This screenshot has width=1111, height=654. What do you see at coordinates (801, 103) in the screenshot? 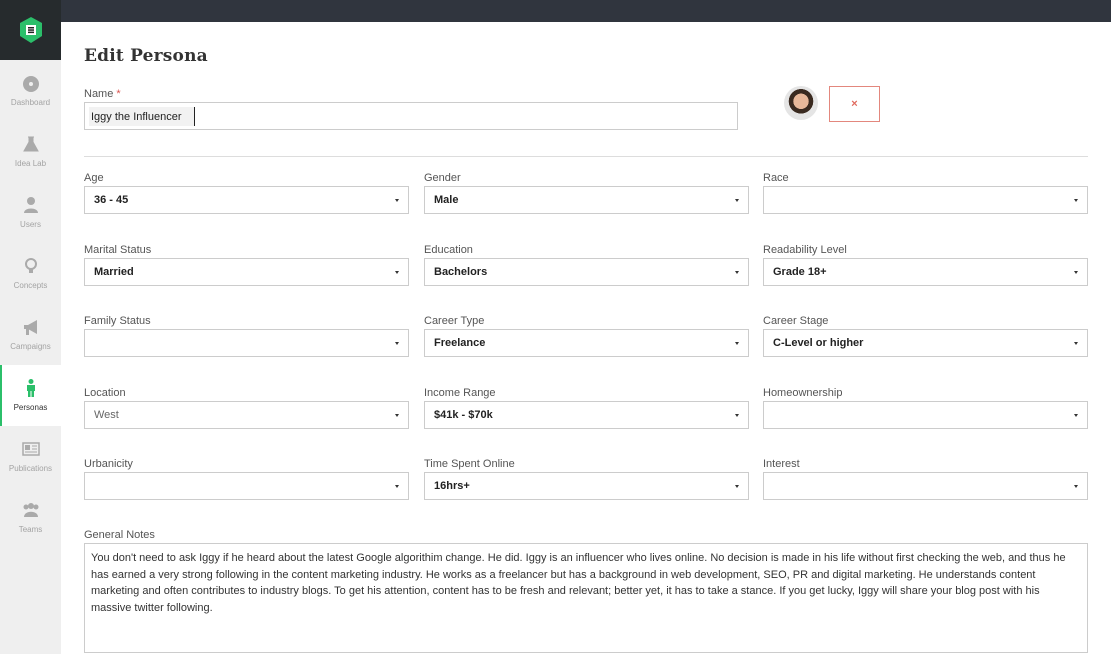
I see `avatar` at bounding box center [801, 103].